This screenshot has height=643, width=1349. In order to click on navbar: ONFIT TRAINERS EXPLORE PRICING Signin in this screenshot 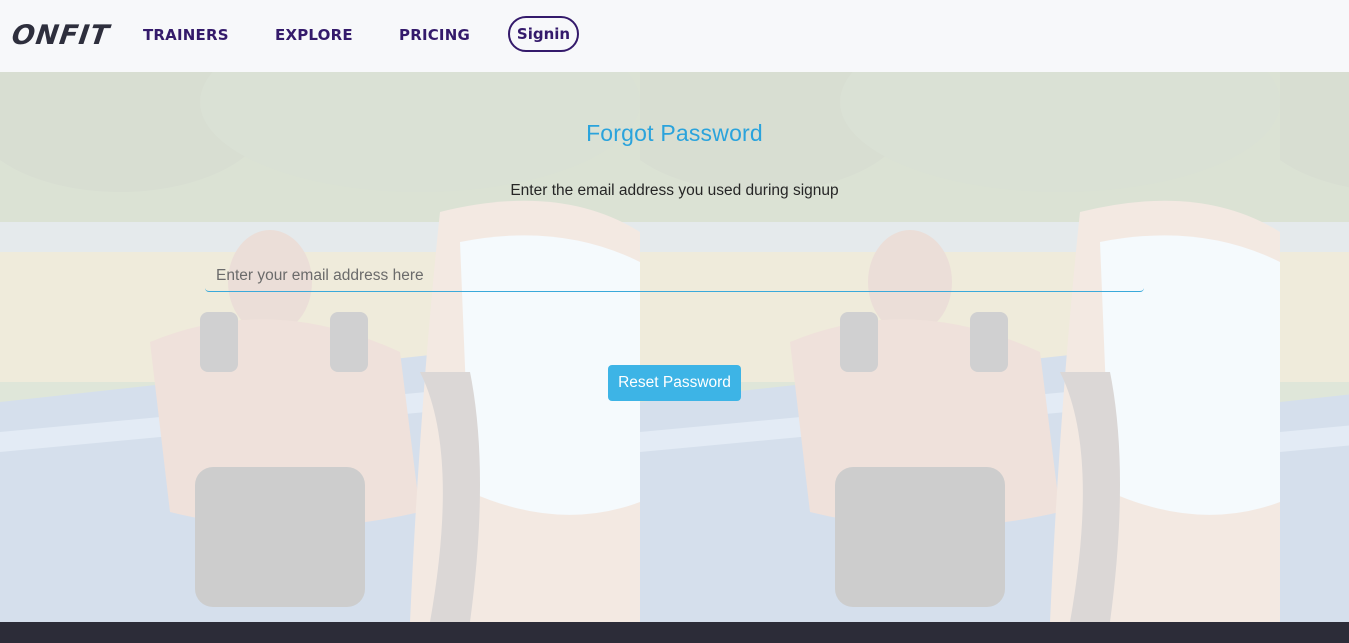, I will do `click(674, 36)`.